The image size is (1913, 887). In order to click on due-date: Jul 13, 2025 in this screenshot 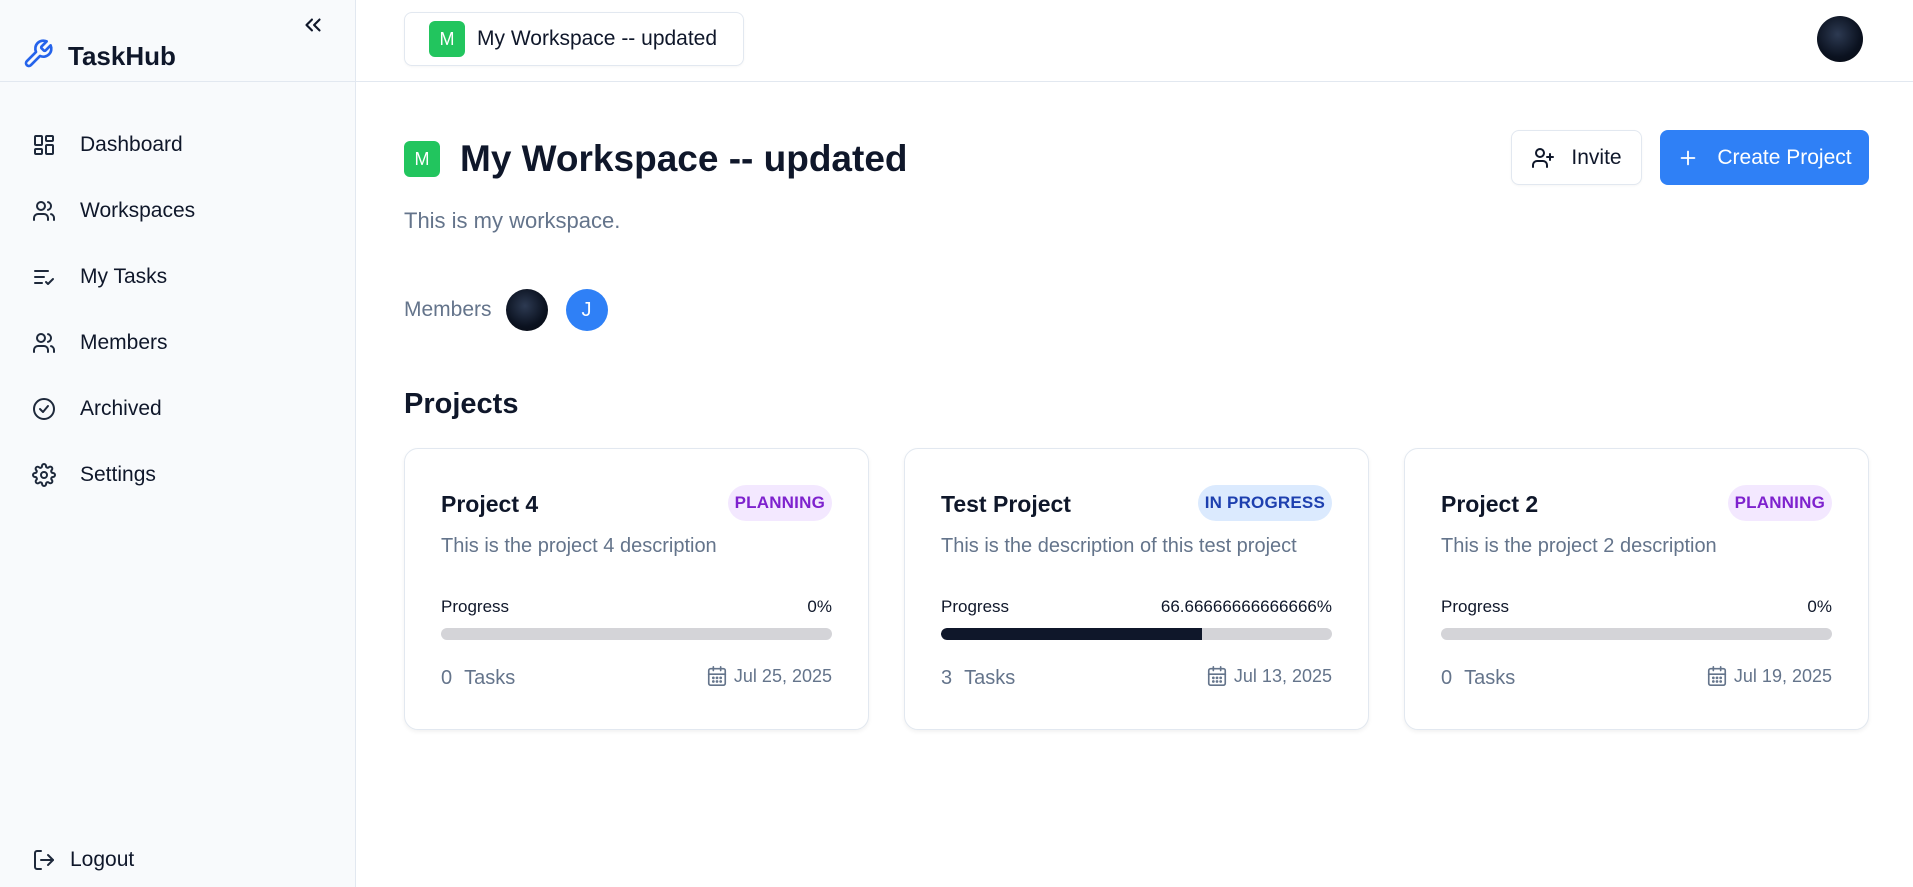, I will do `click(1269, 676)`.